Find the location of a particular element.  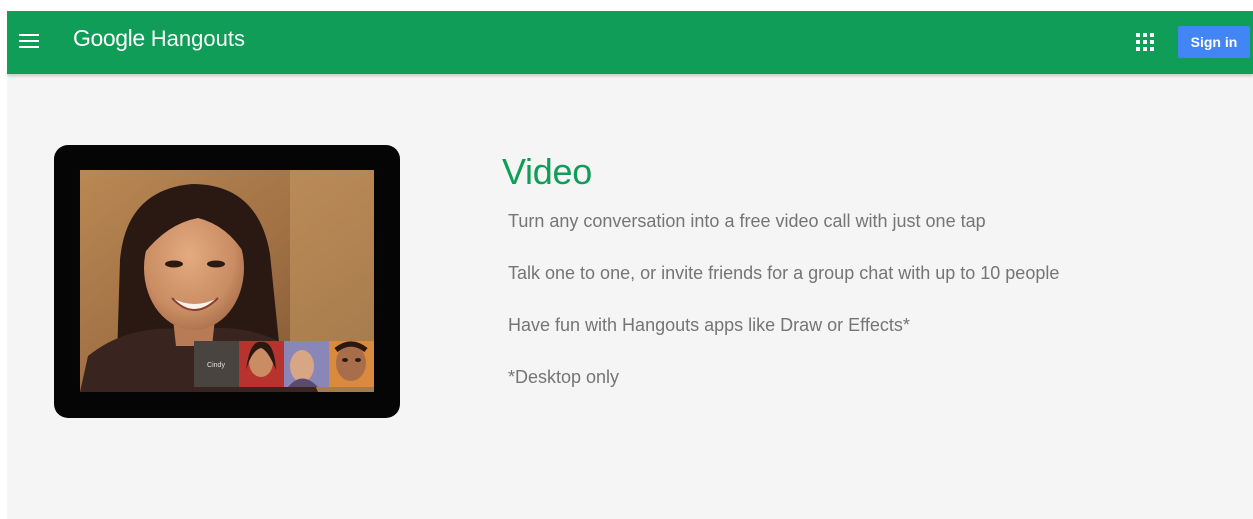

section-title: Video is located at coordinates (547, 171).